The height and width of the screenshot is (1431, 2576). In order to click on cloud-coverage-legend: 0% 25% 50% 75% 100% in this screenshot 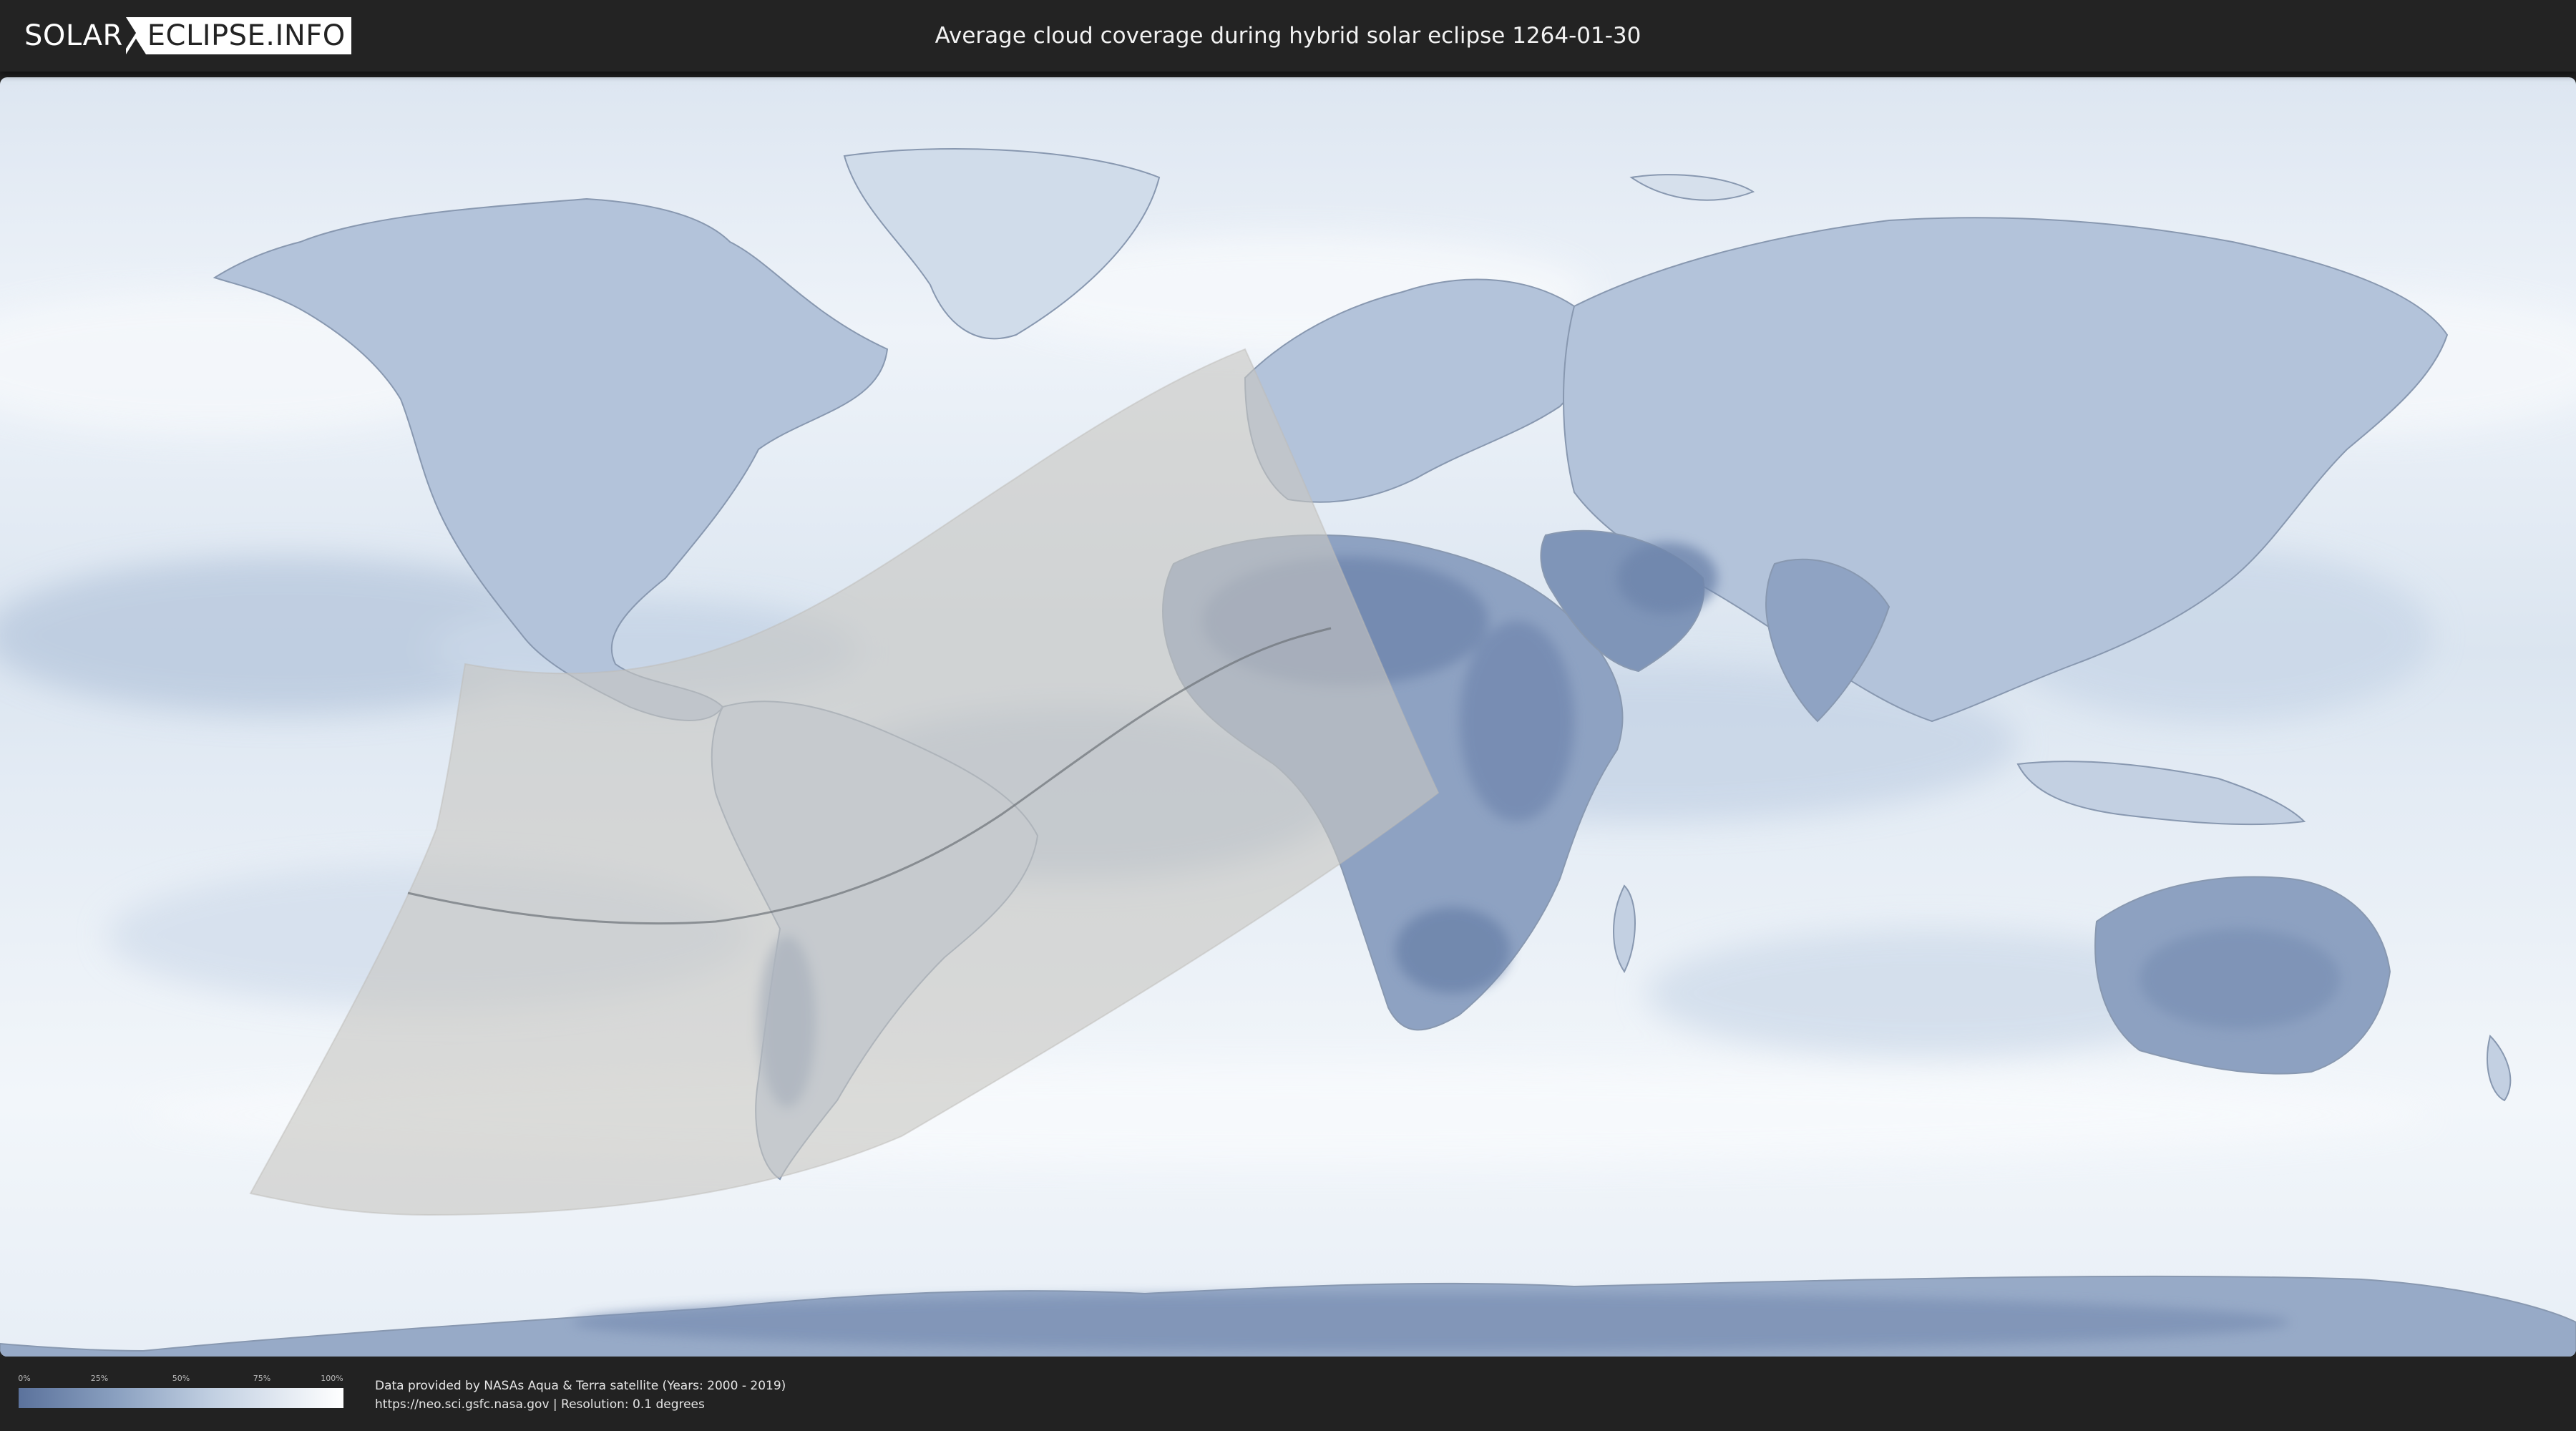, I will do `click(180, 1394)`.